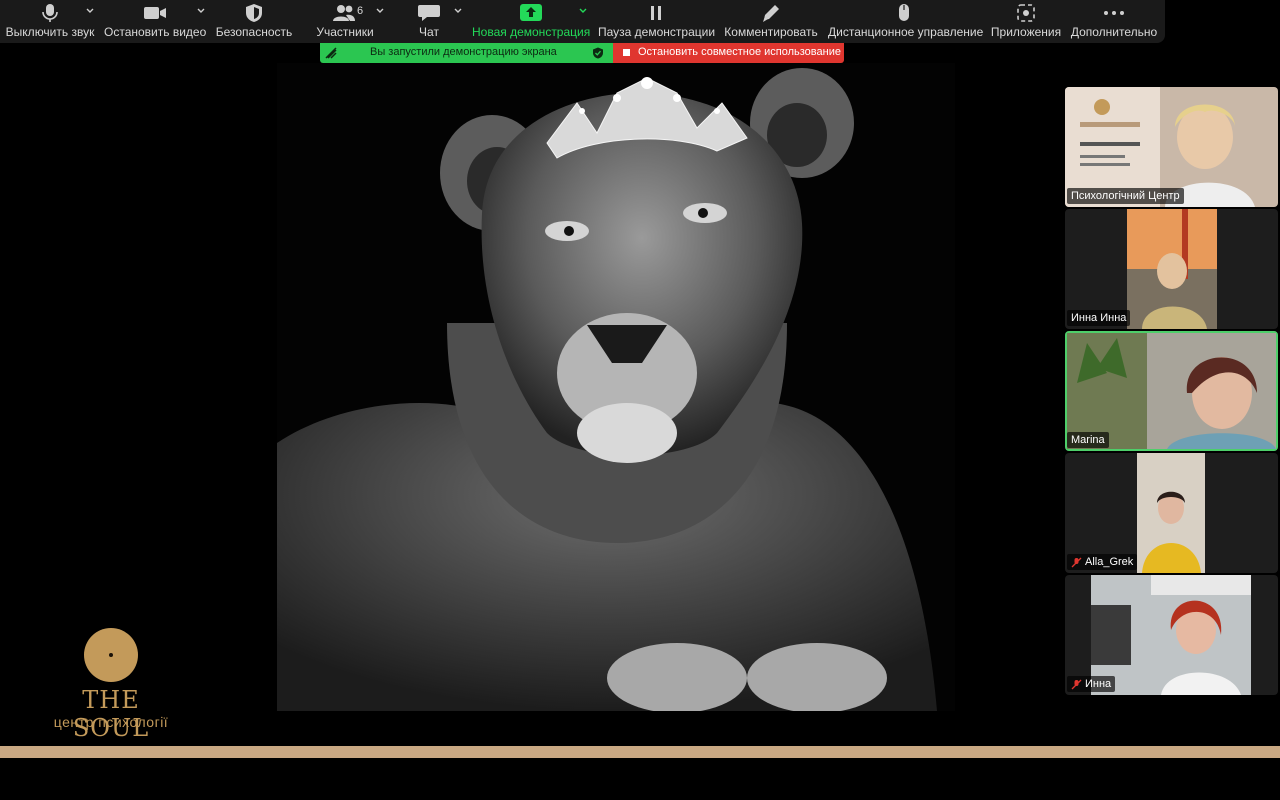 This screenshot has width=1280, height=800. What do you see at coordinates (1114, 32) in the screenshot?
I see `more-label: Дополнительно` at bounding box center [1114, 32].